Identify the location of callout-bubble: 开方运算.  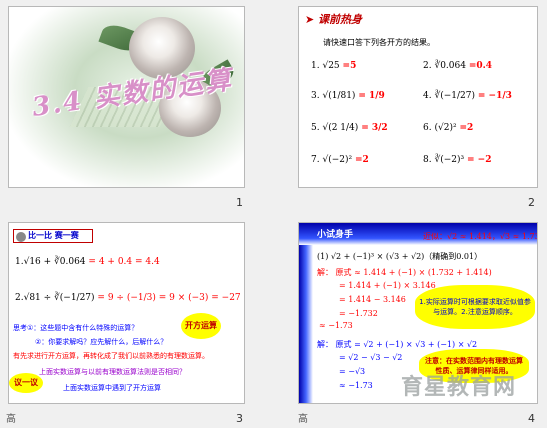
(201, 326).